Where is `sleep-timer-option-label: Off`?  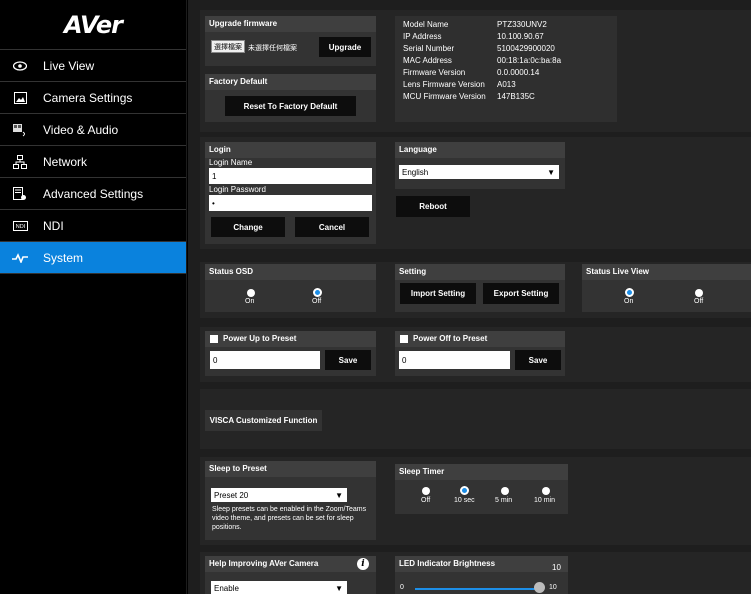
sleep-timer-option-label: Off is located at coordinates (426, 500).